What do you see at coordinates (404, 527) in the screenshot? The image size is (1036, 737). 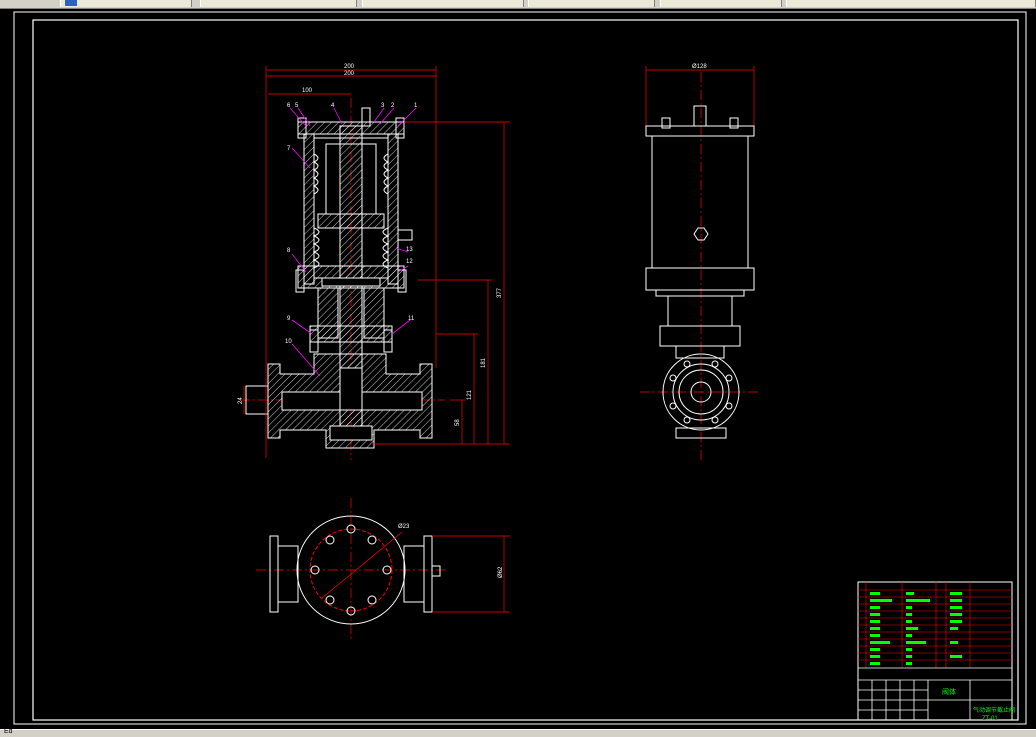 I see `dim-bolt-circle: Ø23` at bounding box center [404, 527].